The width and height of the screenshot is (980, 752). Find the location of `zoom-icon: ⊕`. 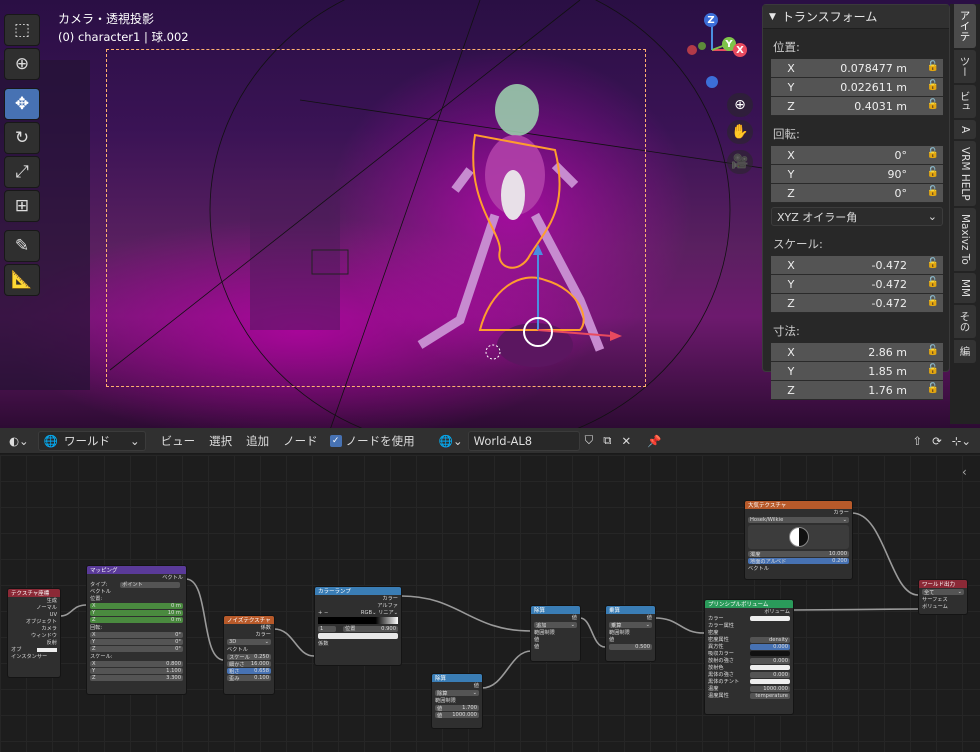

zoom-icon: ⊕ is located at coordinates (740, 105).